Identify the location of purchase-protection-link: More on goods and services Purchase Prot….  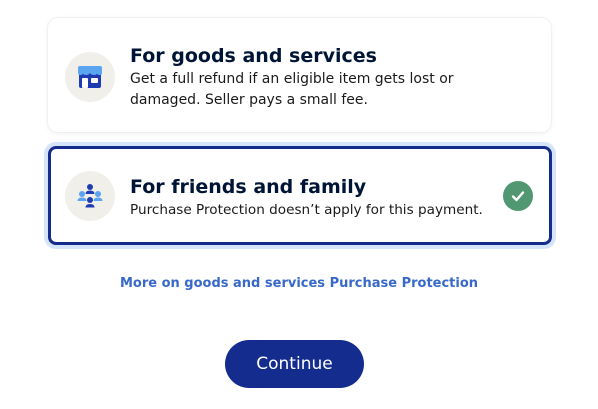
(299, 283).